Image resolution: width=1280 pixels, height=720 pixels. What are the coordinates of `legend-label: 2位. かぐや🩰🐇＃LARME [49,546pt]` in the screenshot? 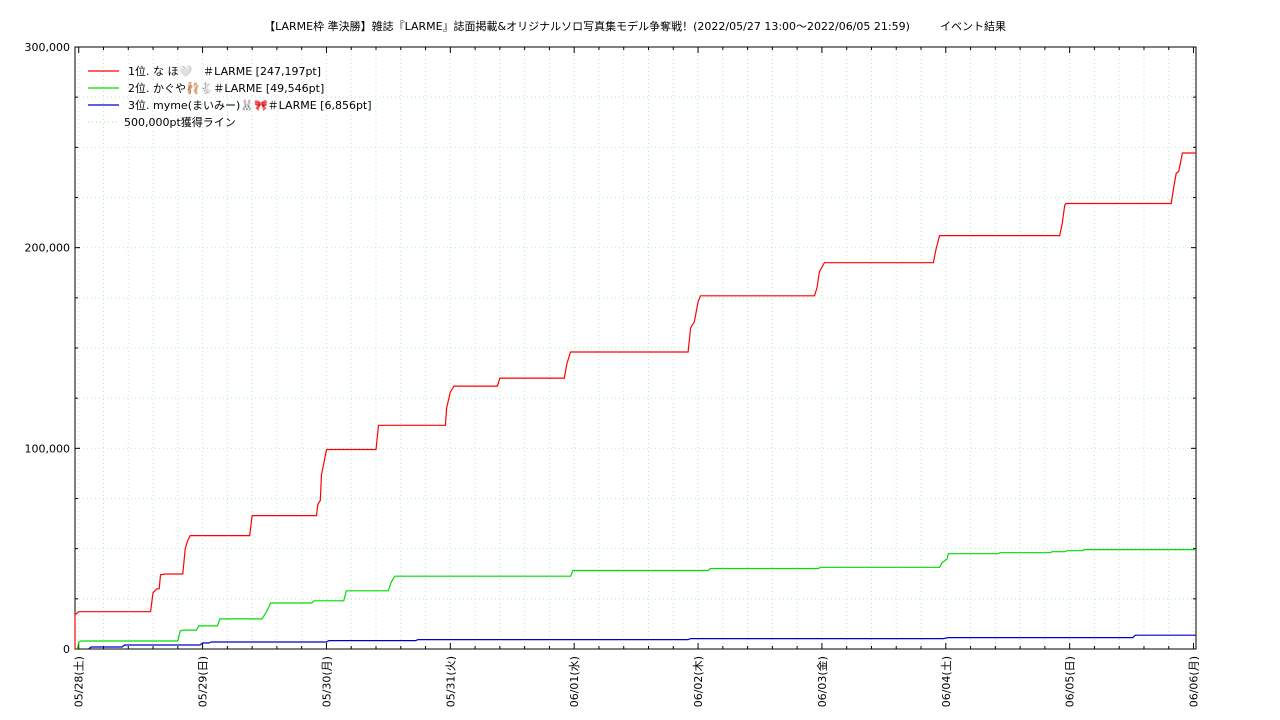 It's located at (226, 88).